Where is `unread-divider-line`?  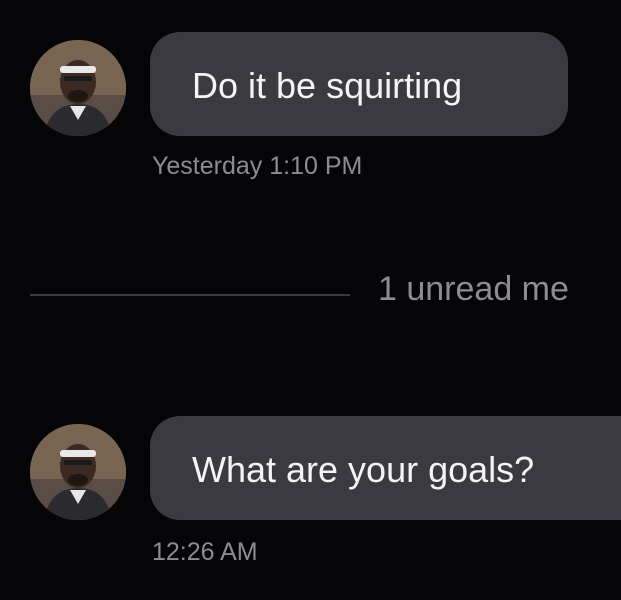 unread-divider-line is located at coordinates (190, 295).